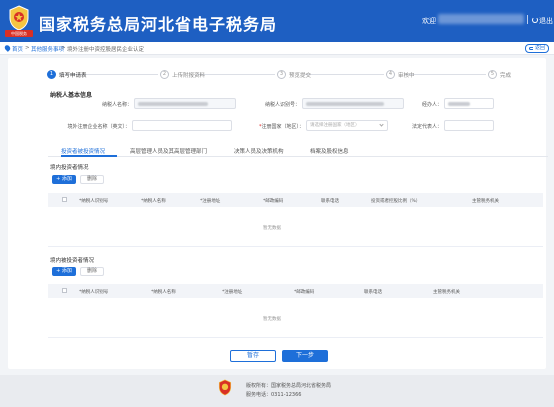 The width and height of the screenshot is (554, 407). I want to click on active-tab-indicator, so click(89, 156).